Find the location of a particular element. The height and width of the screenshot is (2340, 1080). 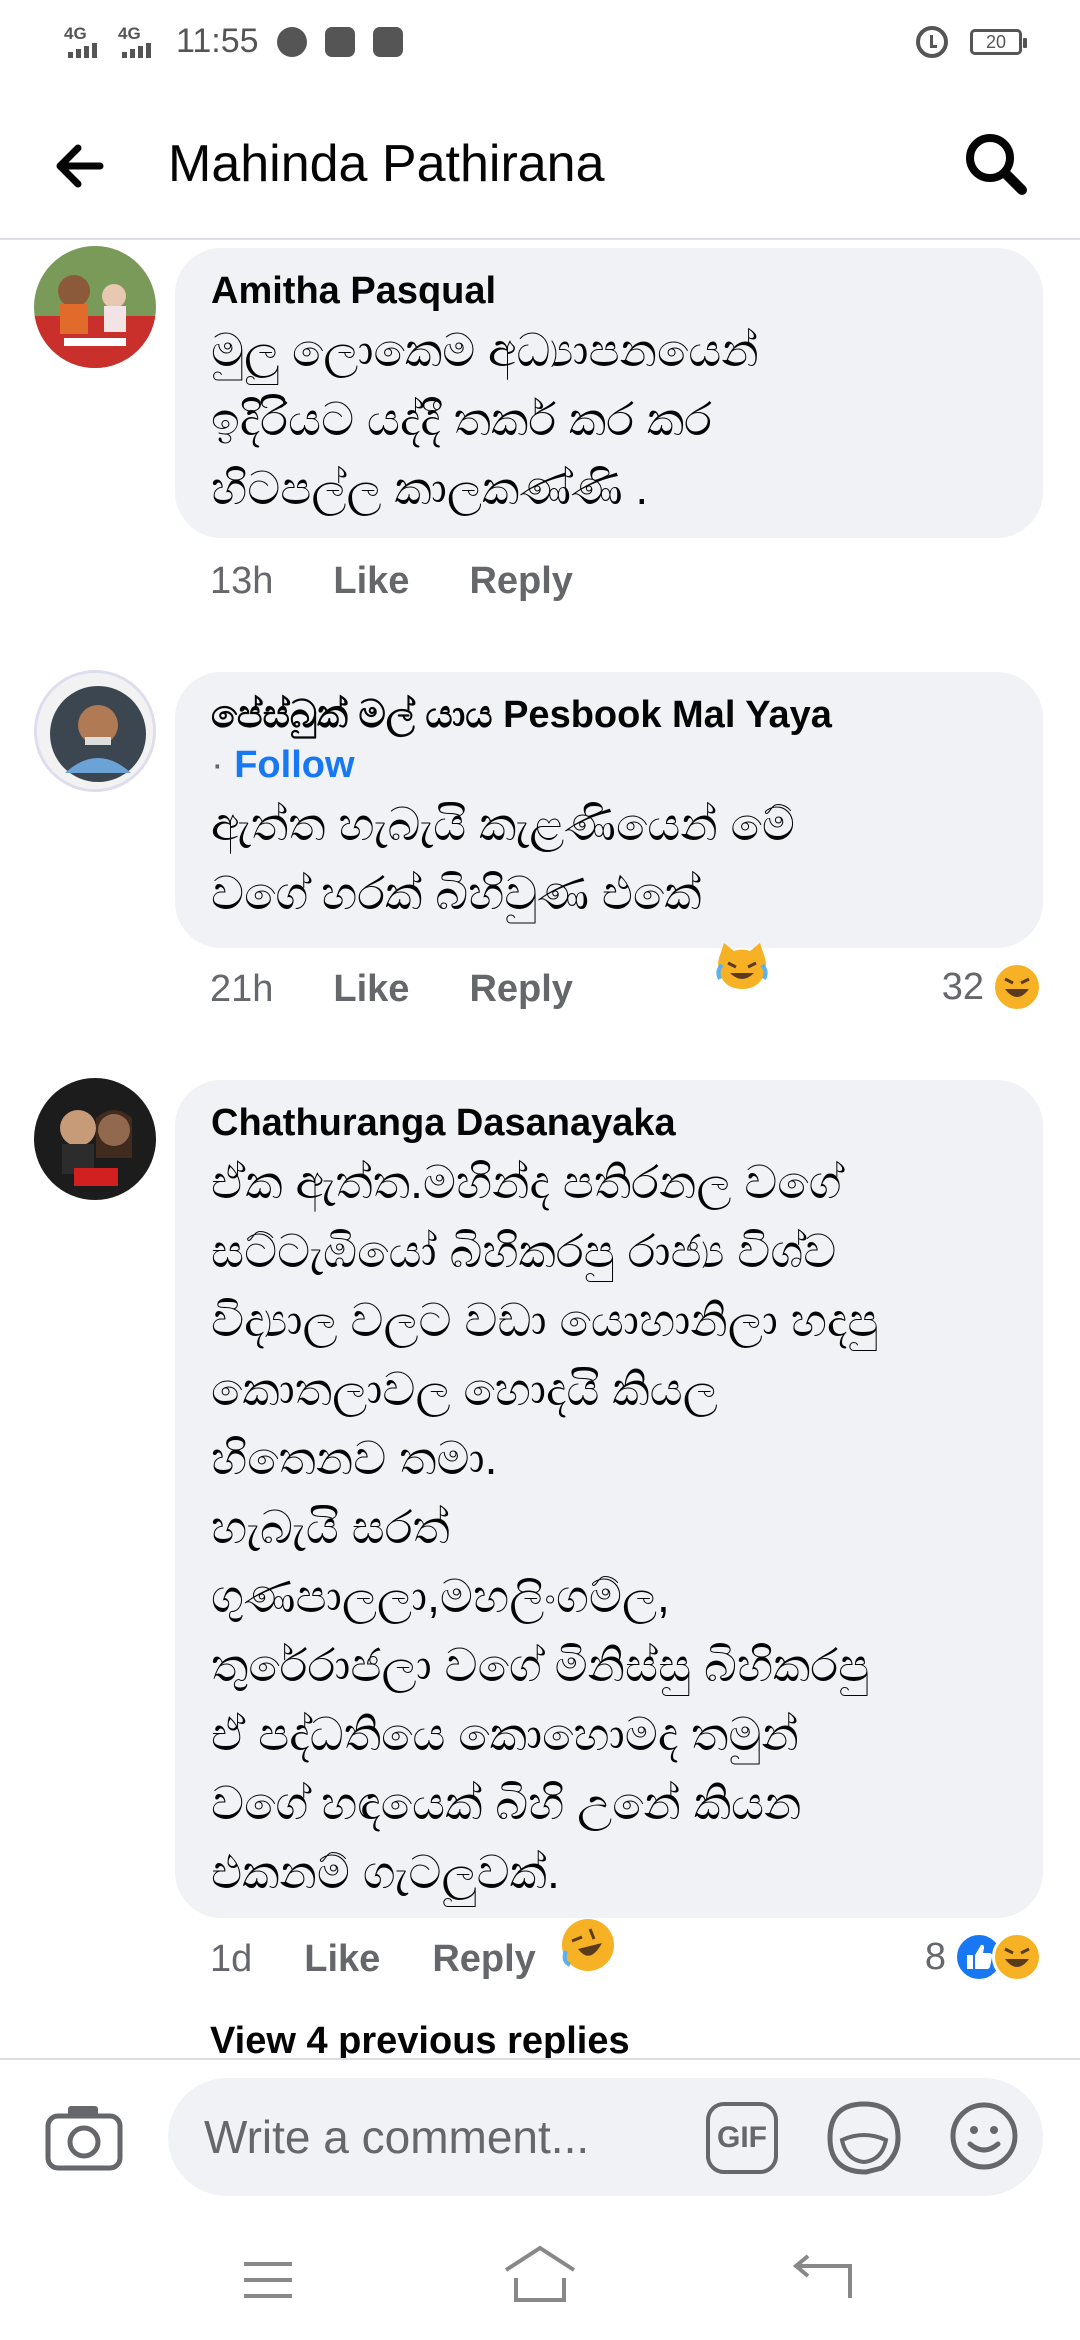

clock: 11:55 is located at coordinates (217, 41).